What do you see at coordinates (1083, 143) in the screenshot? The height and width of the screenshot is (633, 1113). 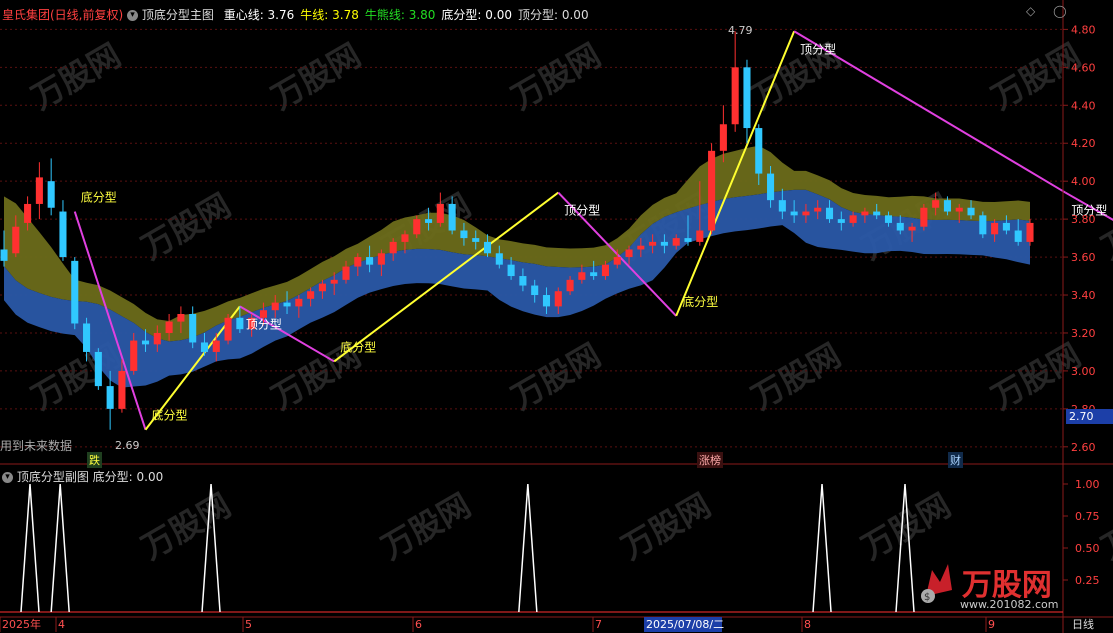 I see `price-tick-label: 4.20` at bounding box center [1083, 143].